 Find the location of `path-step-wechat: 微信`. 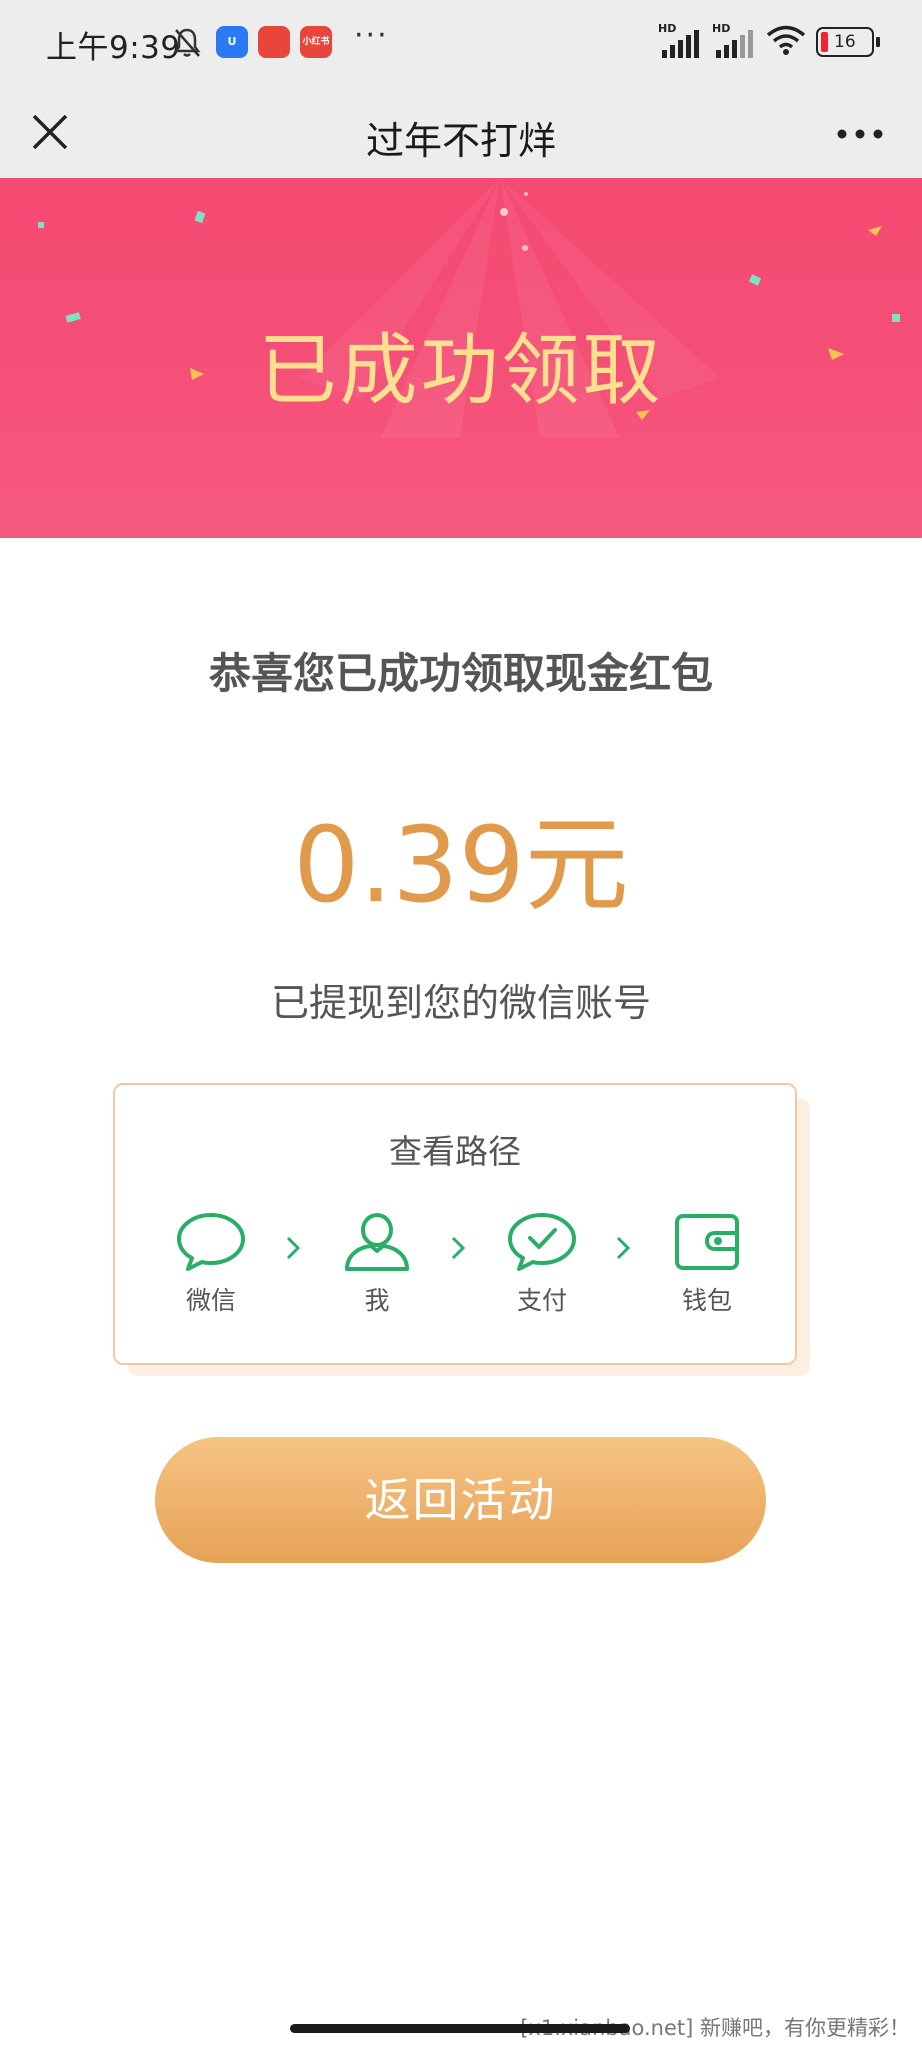

path-step-wechat: 微信 is located at coordinates (211, 1264).